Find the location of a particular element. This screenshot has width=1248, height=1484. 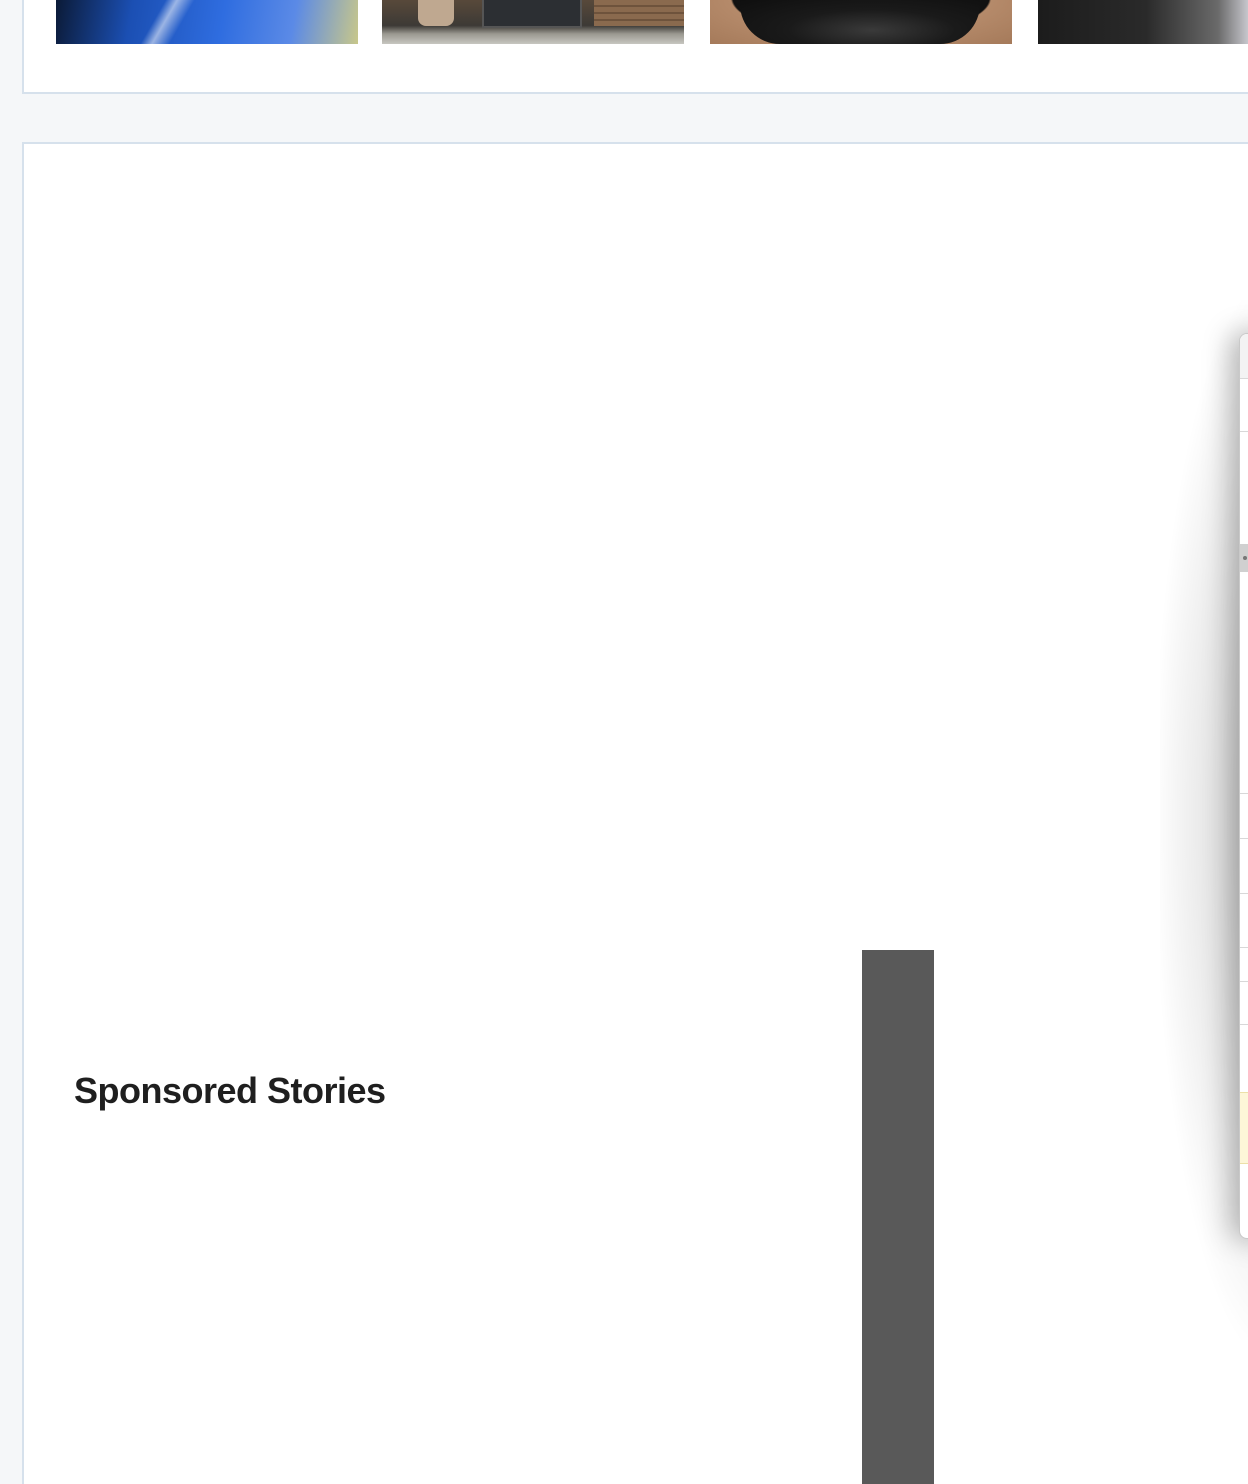

popup-shadow is located at coordinates (1204, 820).